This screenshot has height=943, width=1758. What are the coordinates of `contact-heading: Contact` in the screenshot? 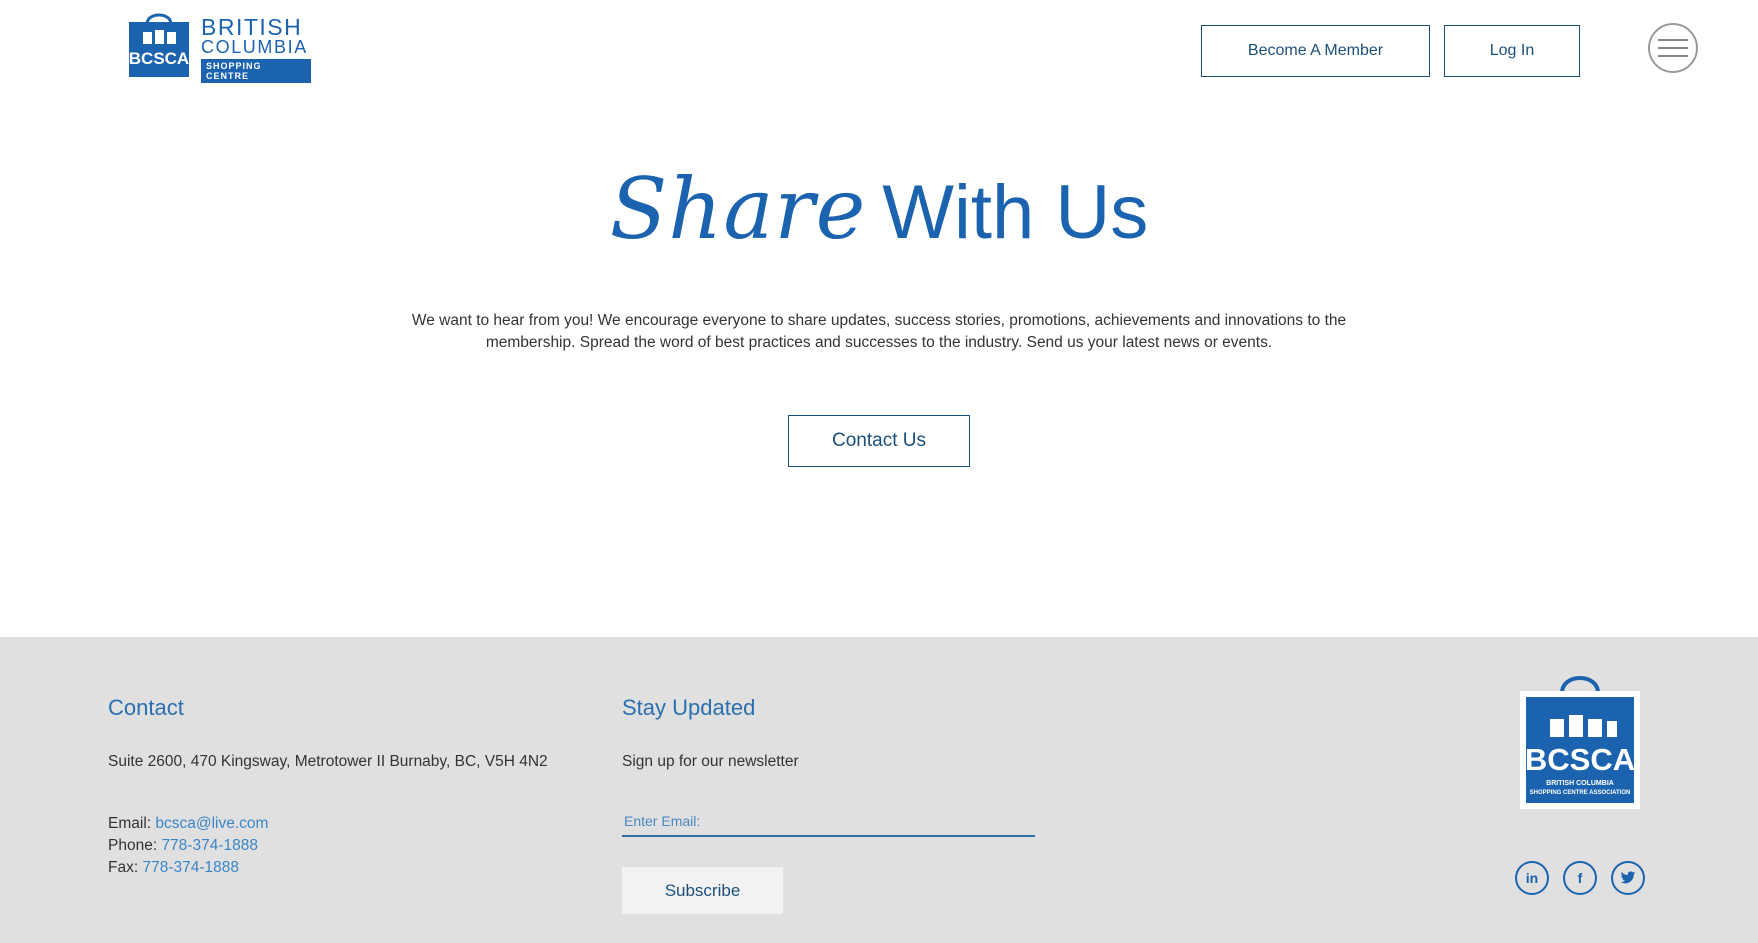 It's located at (146, 707).